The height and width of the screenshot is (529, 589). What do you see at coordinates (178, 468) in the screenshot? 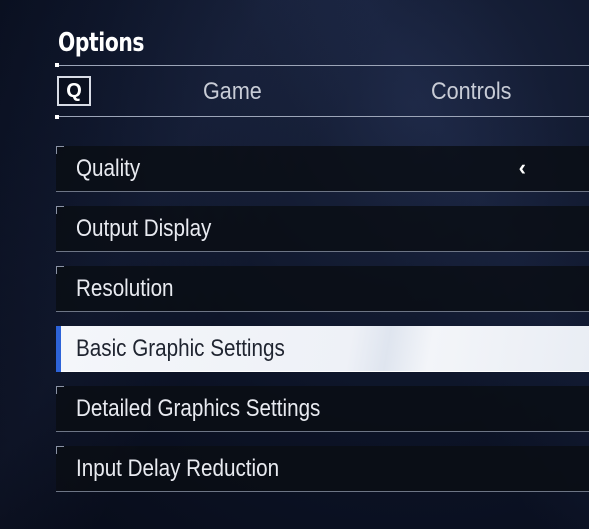
I see `menu-item-label: Input Delay Reduction` at bounding box center [178, 468].